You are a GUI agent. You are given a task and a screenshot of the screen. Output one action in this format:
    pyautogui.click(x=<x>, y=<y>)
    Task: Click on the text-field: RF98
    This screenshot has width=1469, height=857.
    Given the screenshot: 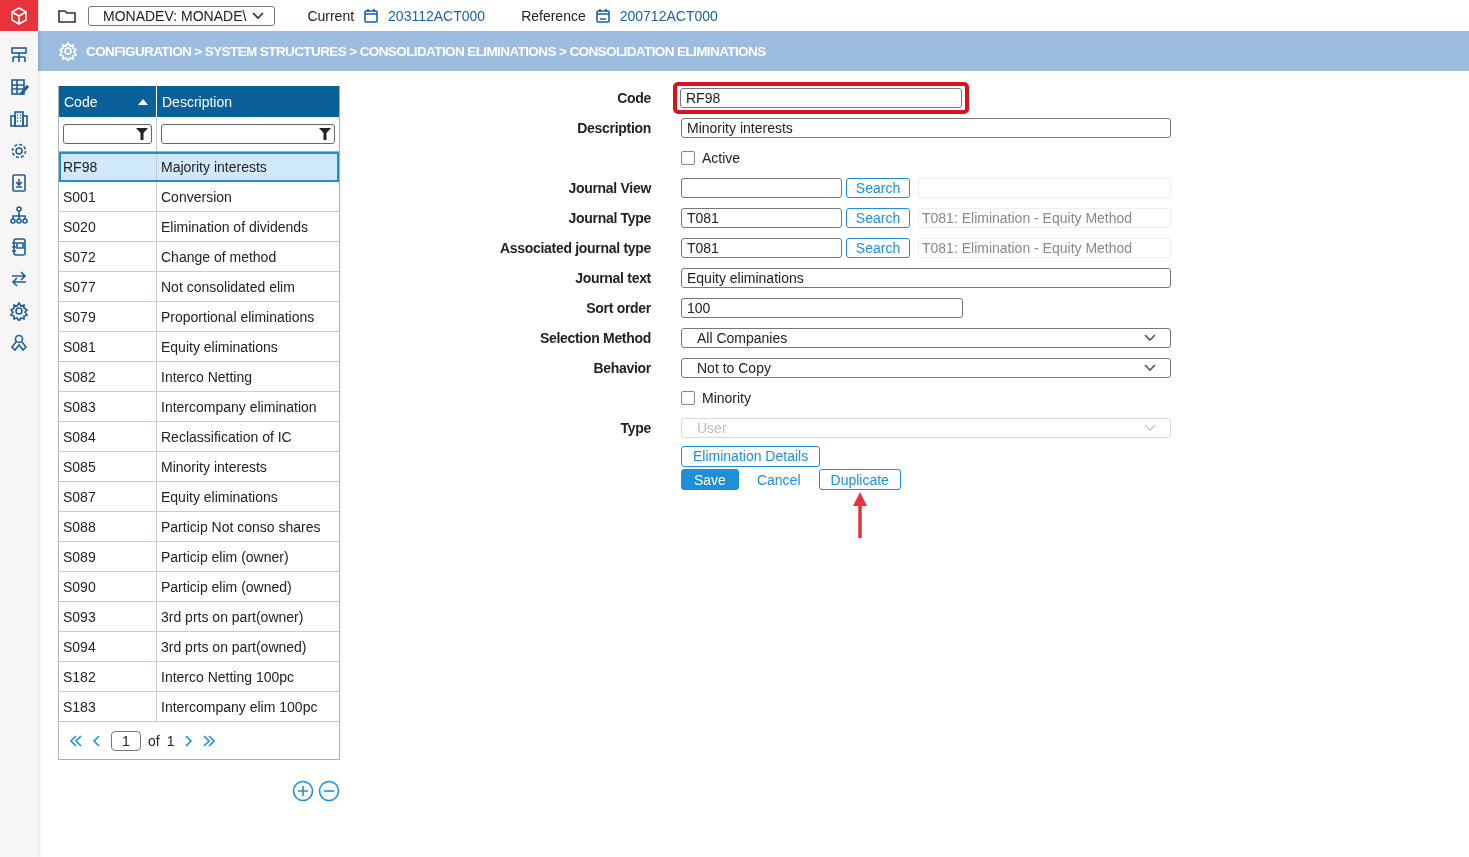 What is the action you would take?
    pyautogui.click(x=821, y=98)
    